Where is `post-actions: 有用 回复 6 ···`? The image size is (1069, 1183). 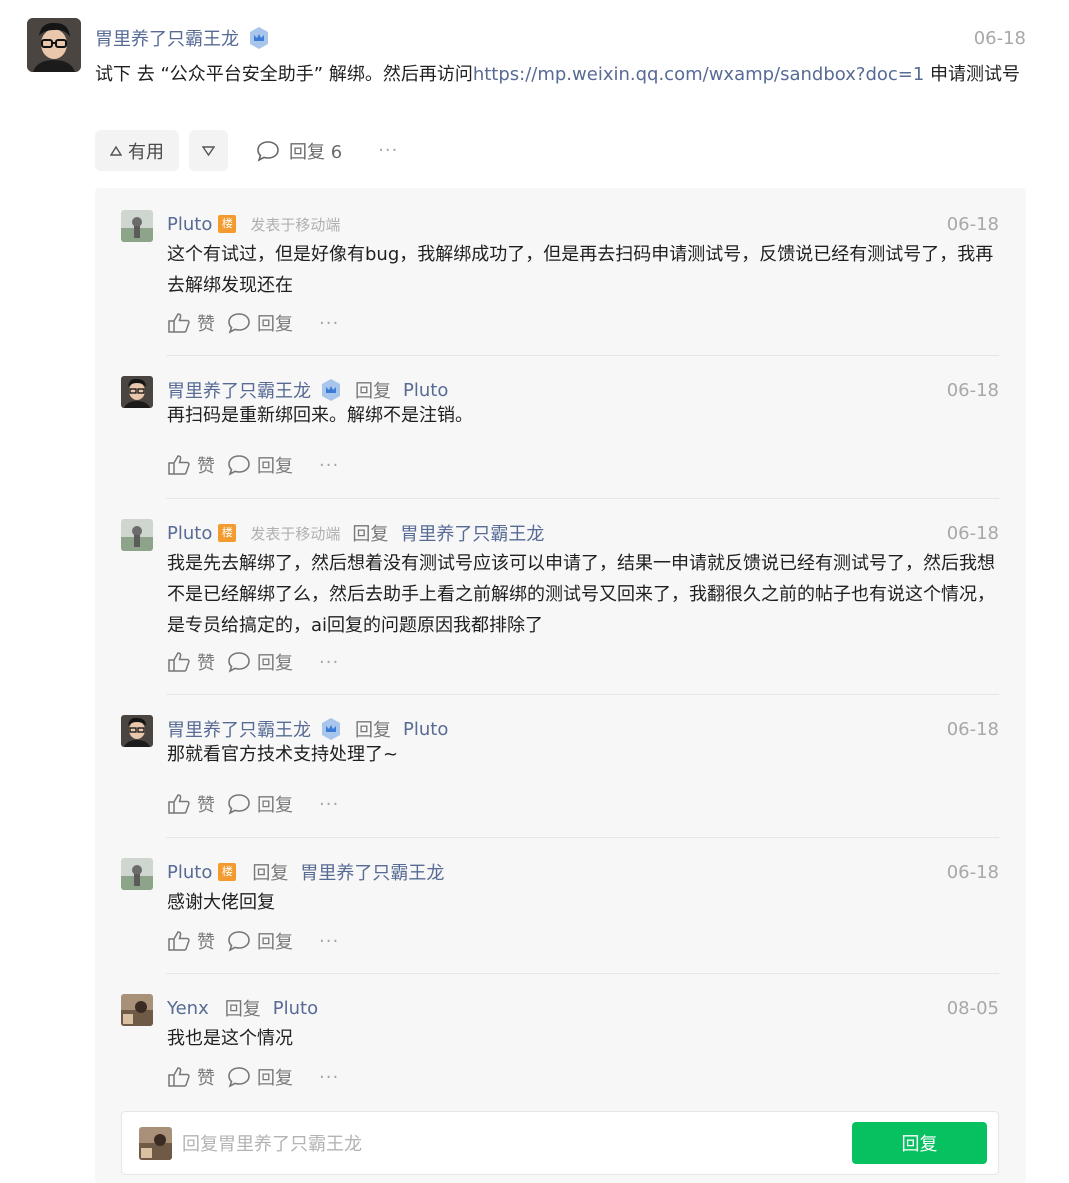
post-actions: 有用 回复 6 ··· is located at coordinates (246, 150).